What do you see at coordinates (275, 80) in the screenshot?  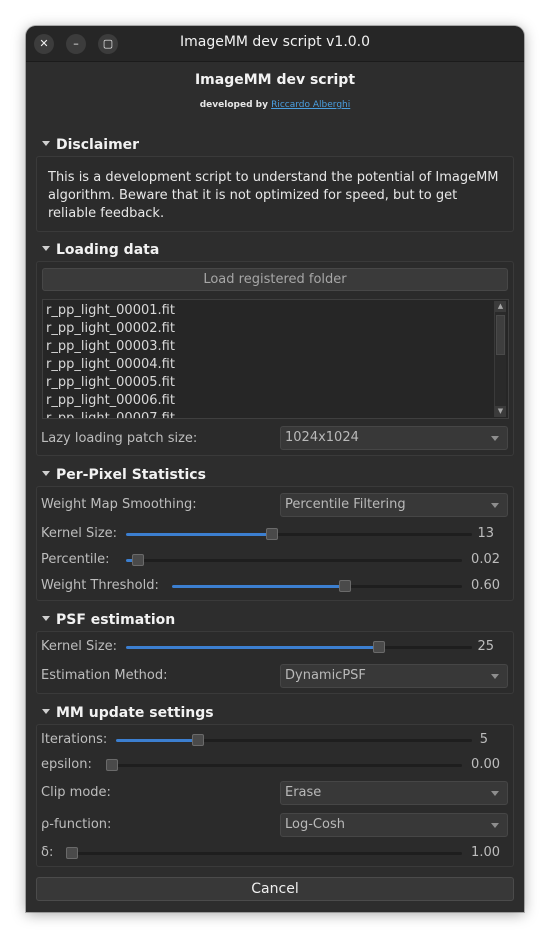 I see `script-title: ImageMM dev script` at bounding box center [275, 80].